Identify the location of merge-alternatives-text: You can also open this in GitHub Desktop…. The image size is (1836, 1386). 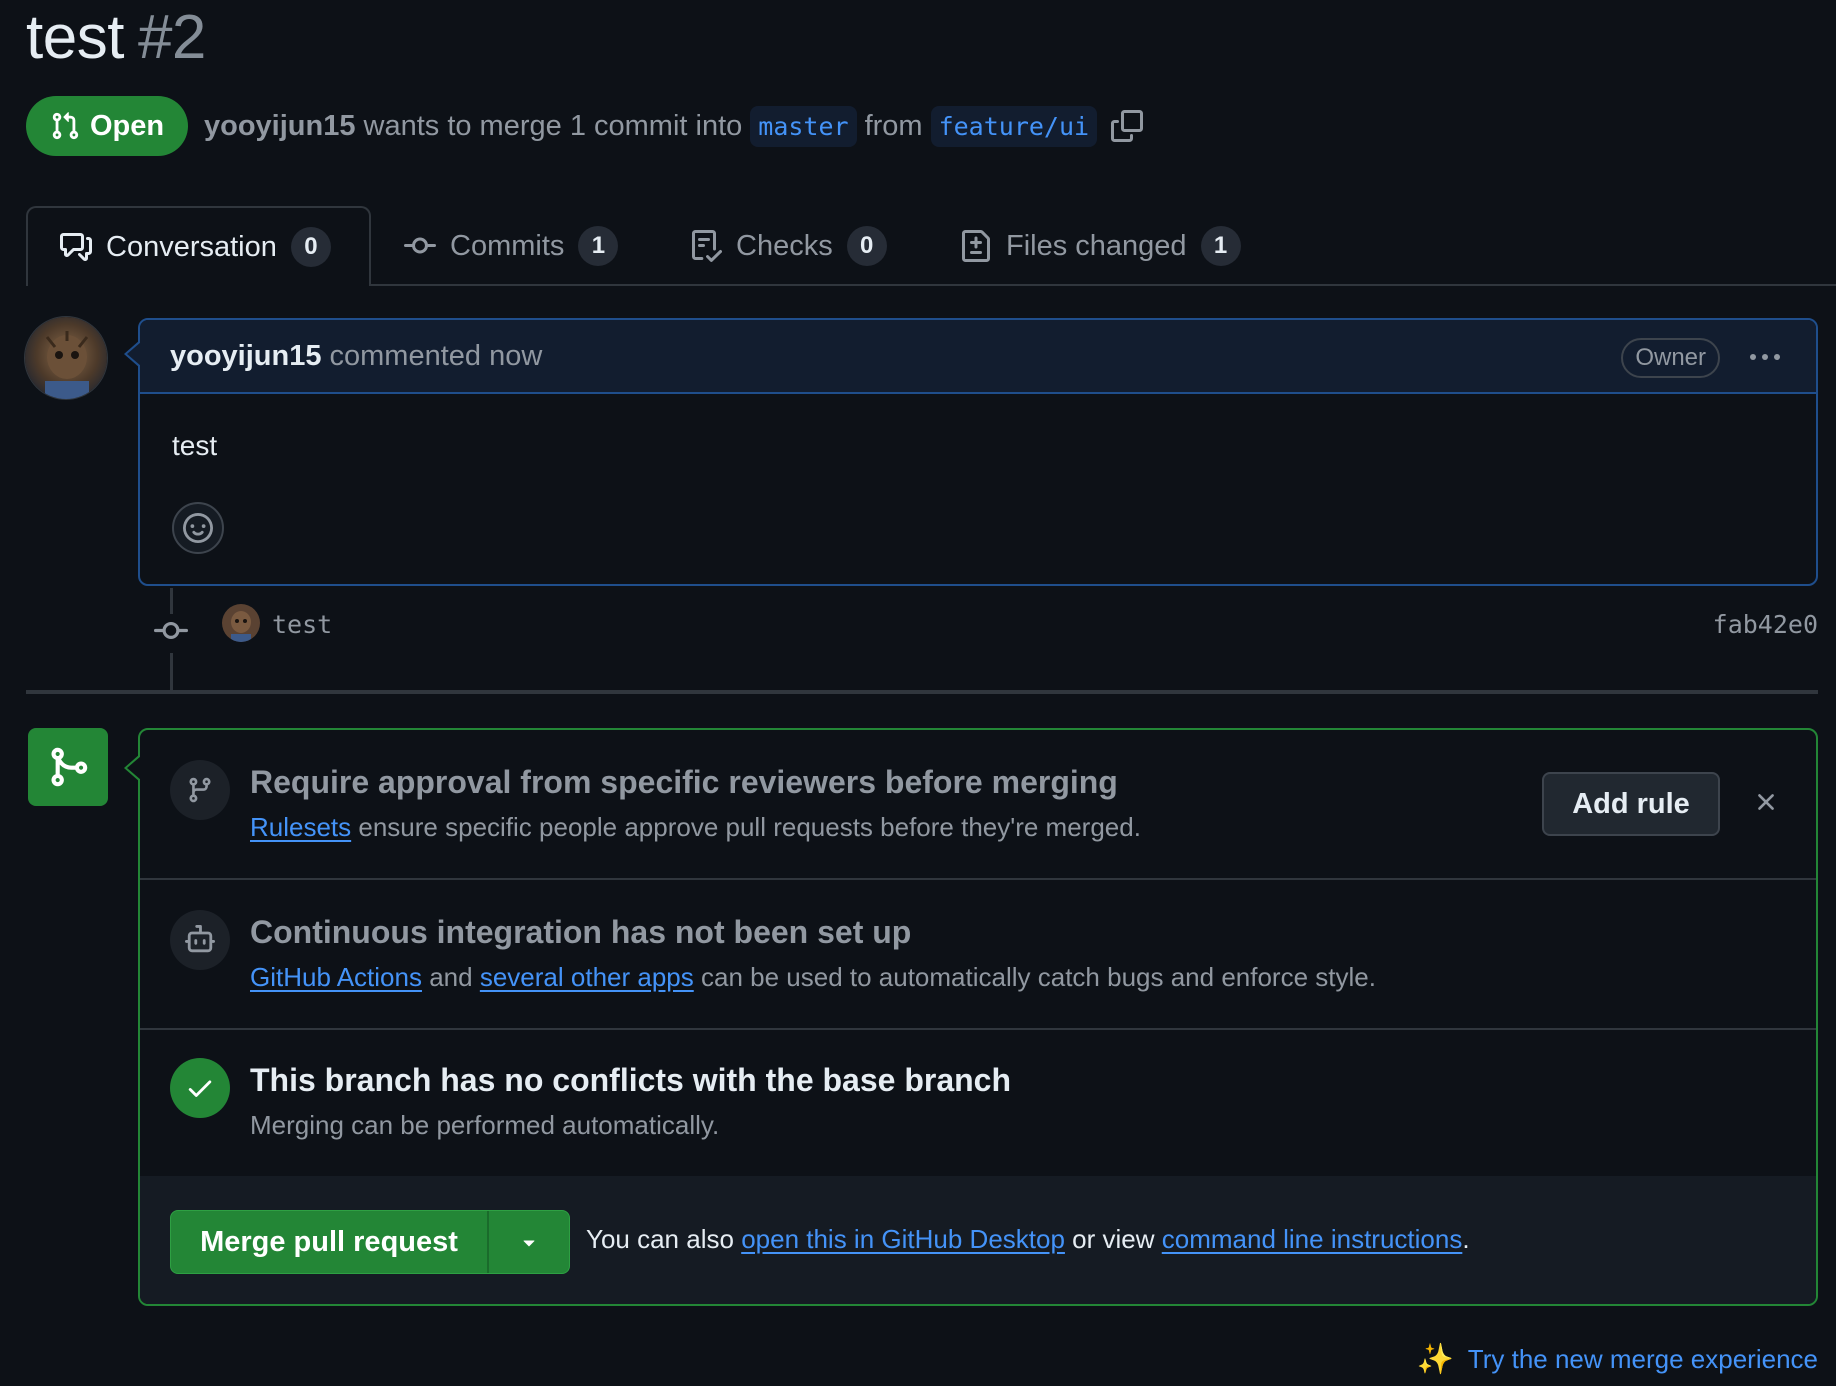
(1028, 1239).